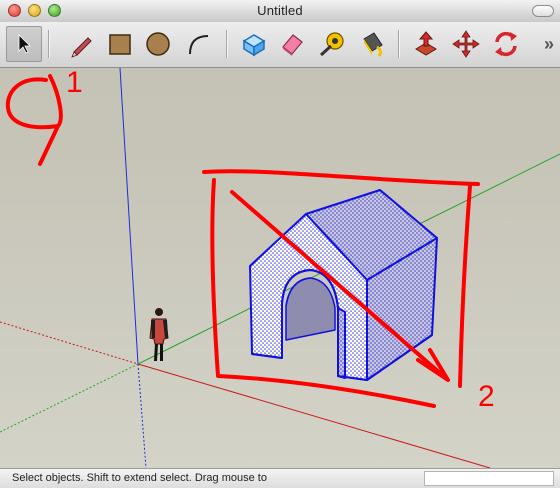 The image size is (560, 488). I want to click on rectangle-tool-button, so click(120, 44).